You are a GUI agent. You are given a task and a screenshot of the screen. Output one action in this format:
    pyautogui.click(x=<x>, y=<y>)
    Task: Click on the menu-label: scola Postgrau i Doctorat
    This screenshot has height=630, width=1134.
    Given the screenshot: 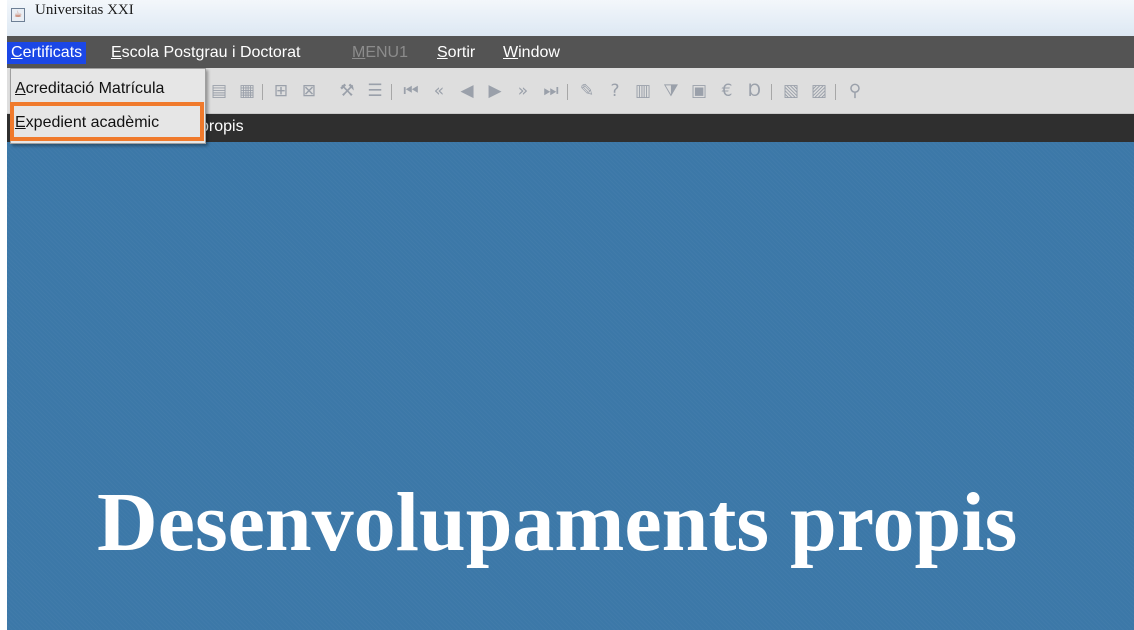 What is the action you would take?
    pyautogui.click(x=211, y=52)
    